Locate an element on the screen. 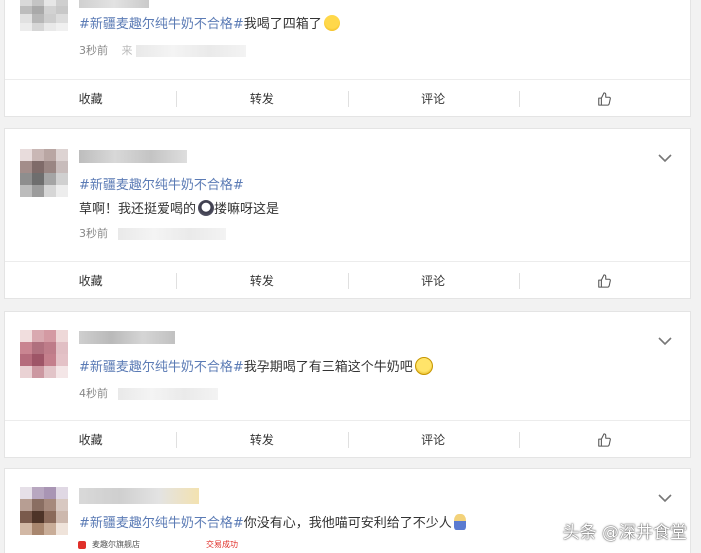  post-text: 你没有心，我他喵可安利给了不少人 is located at coordinates (347, 523).